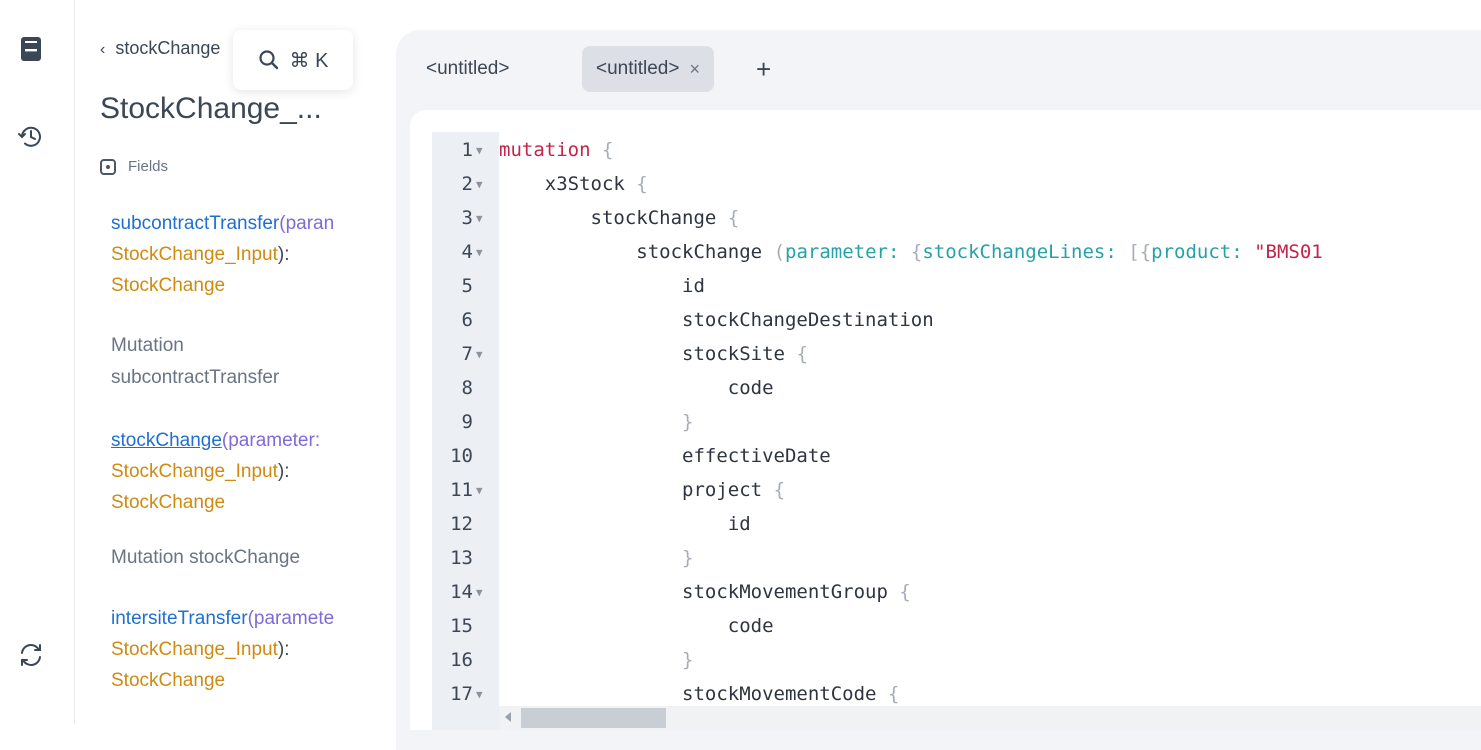  Describe the element at coordinates (638, 68) in the screenshot. I see `tab-label: <untitled>` at that location.